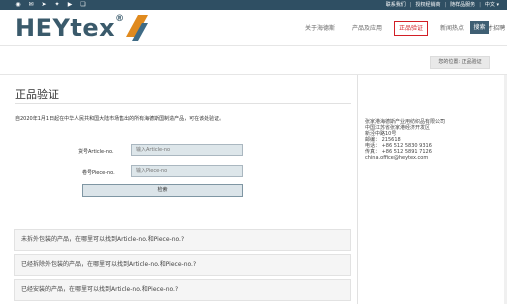 The height and width of the screenshot is (304, 507). What do you see at coordinates (120, 19) in the screenshot?
I see `registered-mark: ®` at bounding box center [120, 19].